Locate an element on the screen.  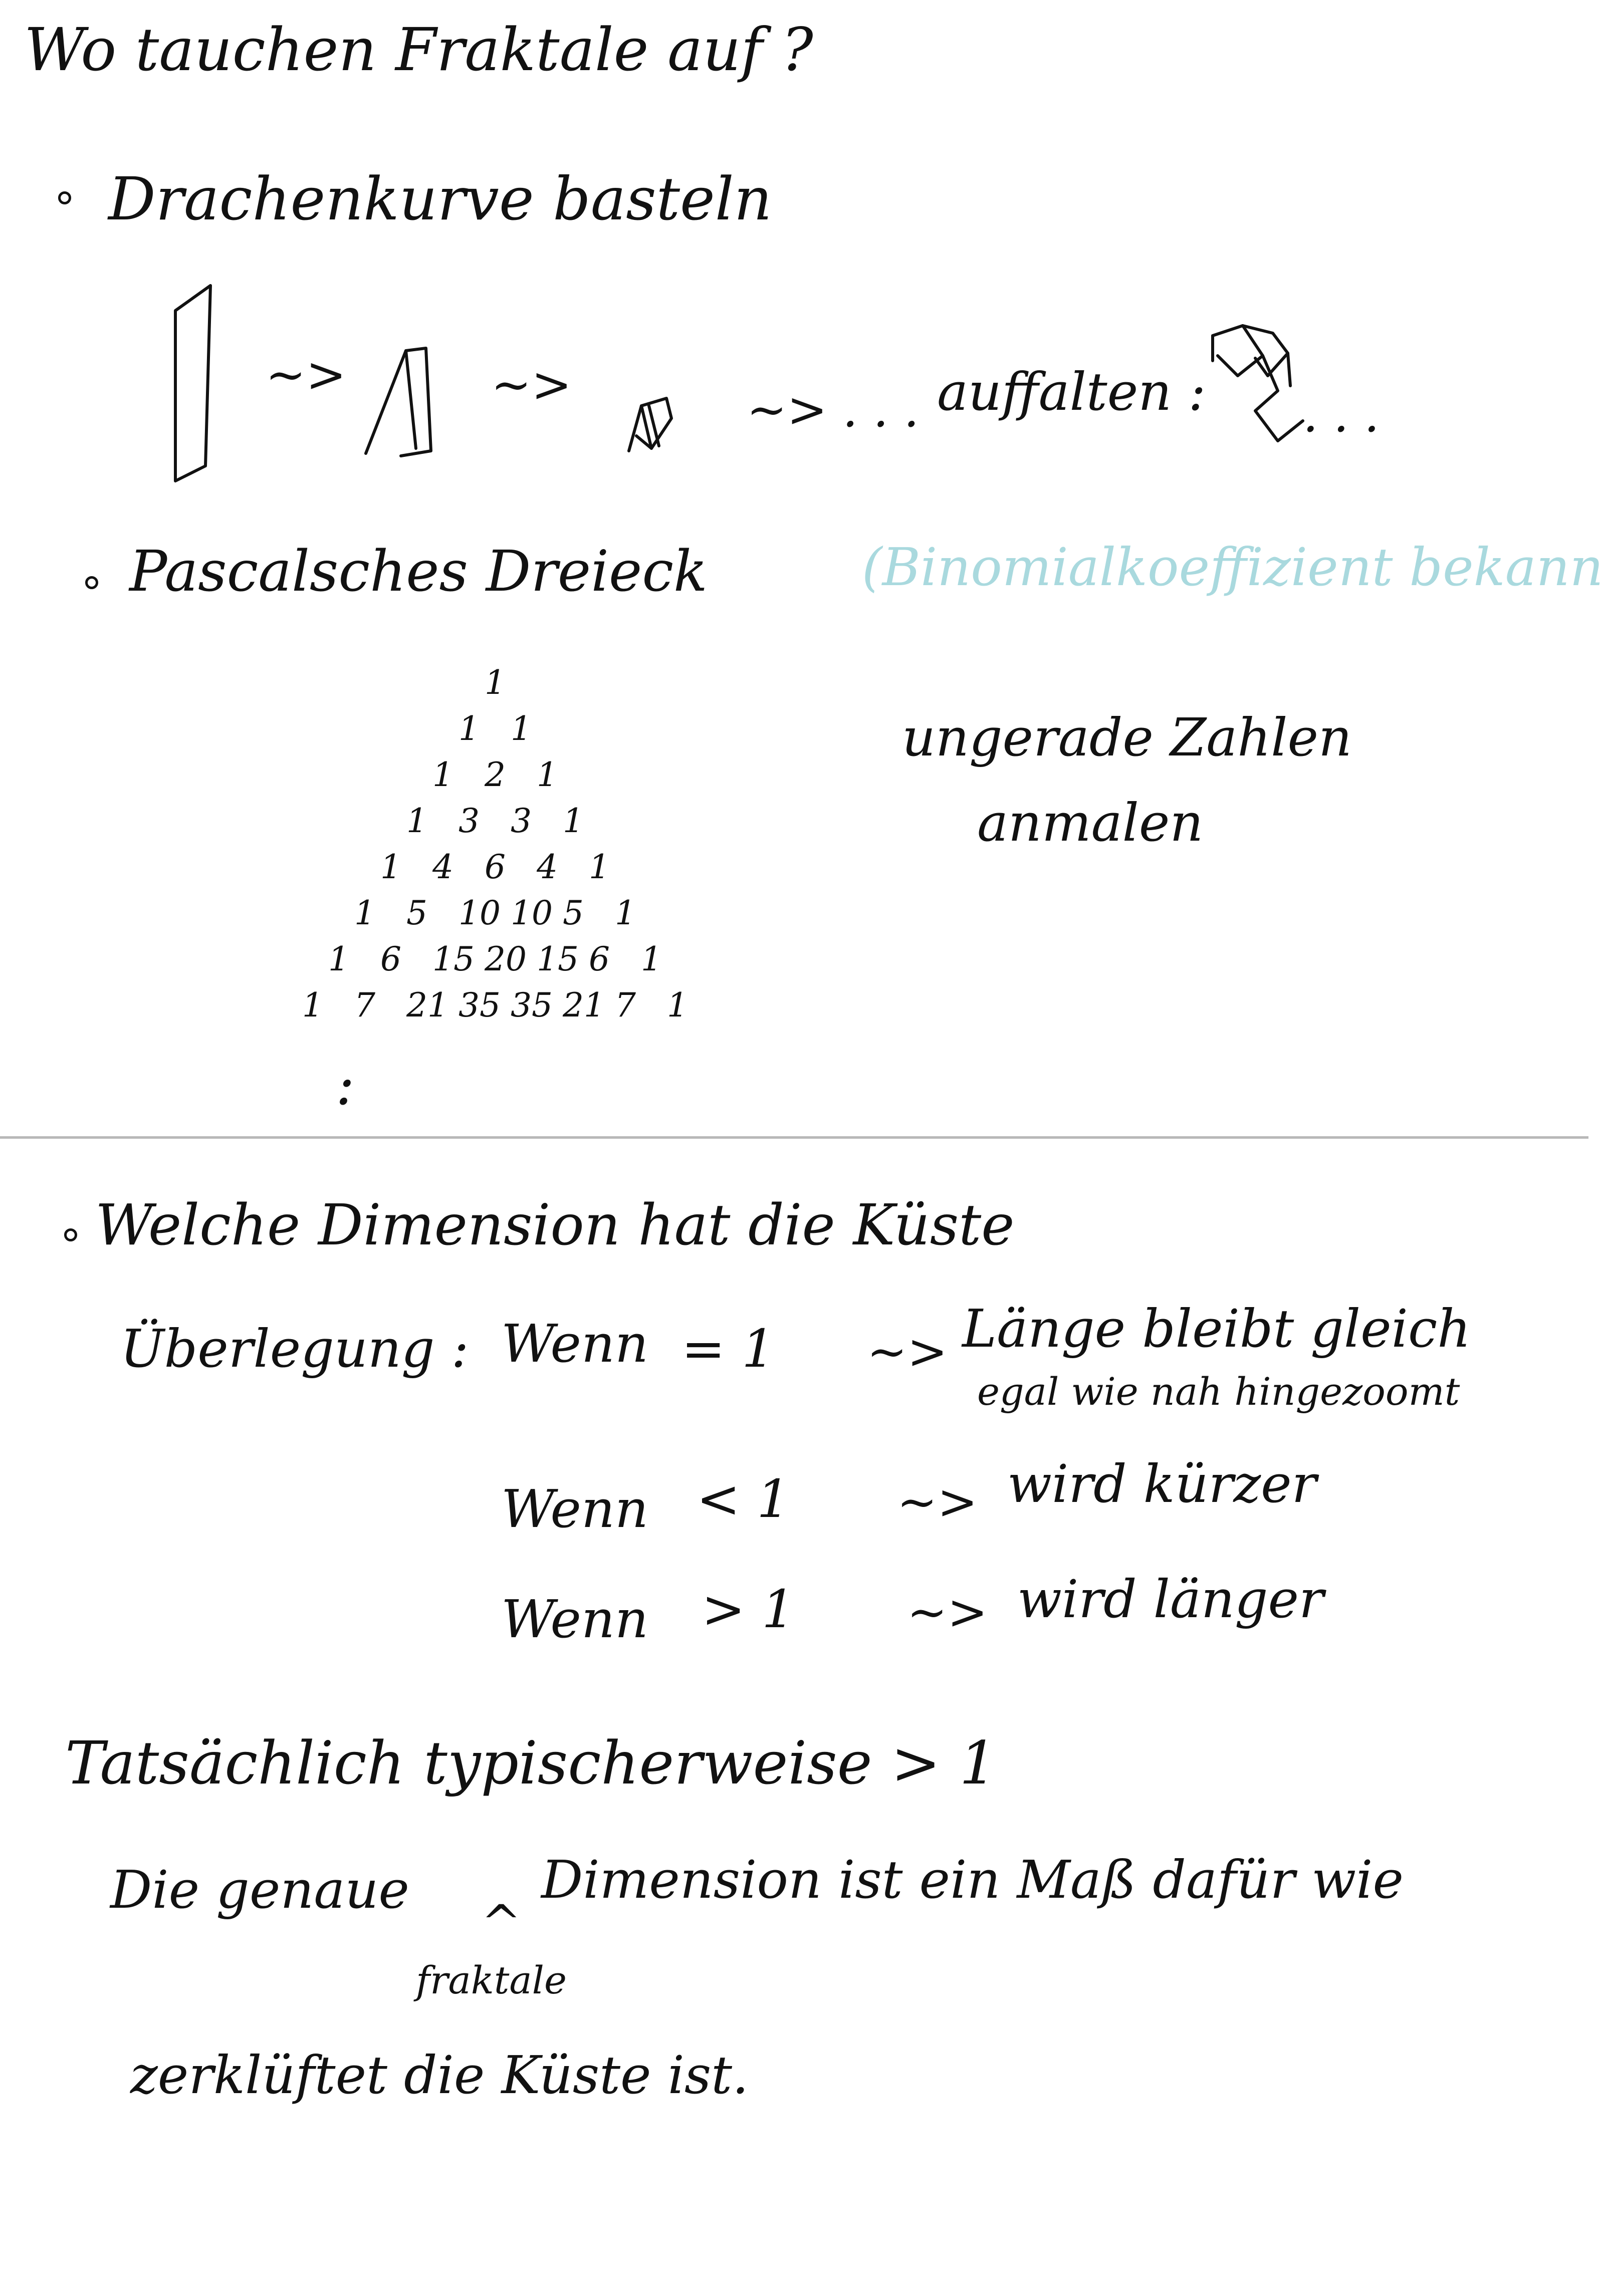
case-less-arrow: ~> is located at coordinates (937, 1502).